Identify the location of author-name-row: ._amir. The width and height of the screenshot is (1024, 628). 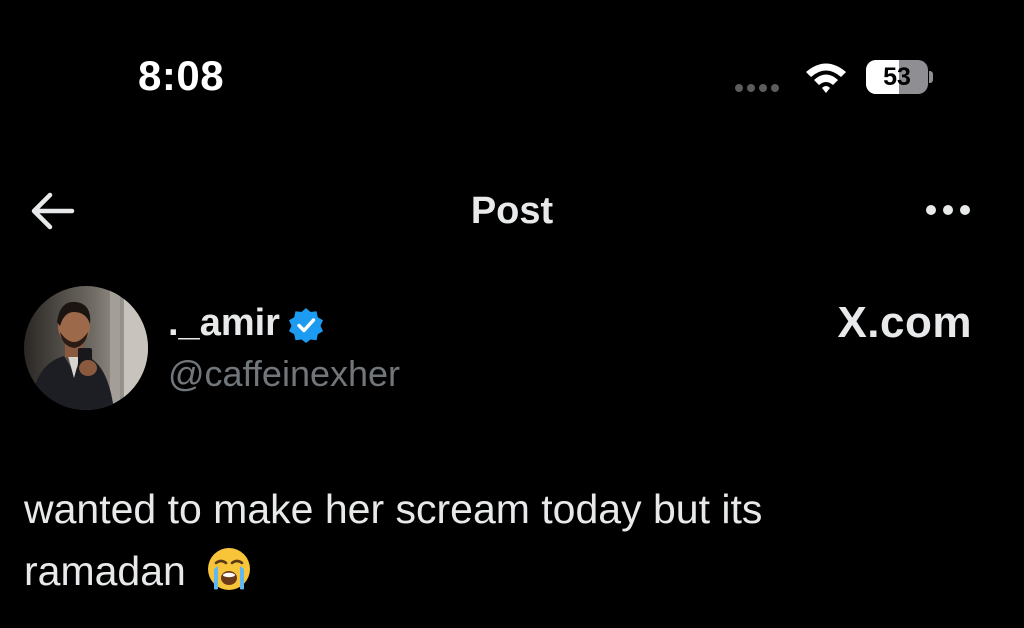
(246, 323).